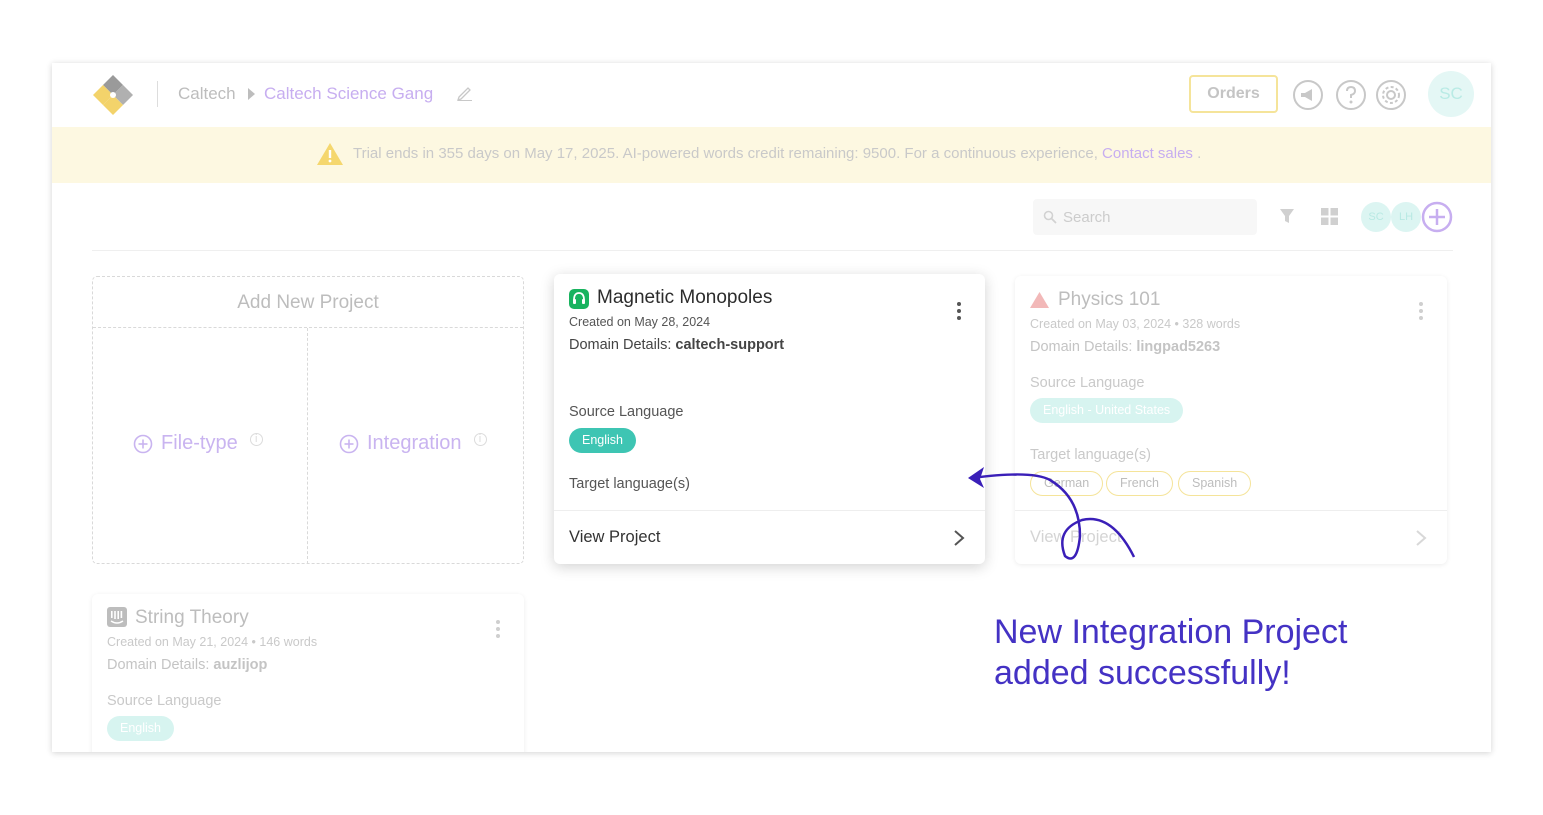  I want to click on project-type-icon, so click(1039, 300).